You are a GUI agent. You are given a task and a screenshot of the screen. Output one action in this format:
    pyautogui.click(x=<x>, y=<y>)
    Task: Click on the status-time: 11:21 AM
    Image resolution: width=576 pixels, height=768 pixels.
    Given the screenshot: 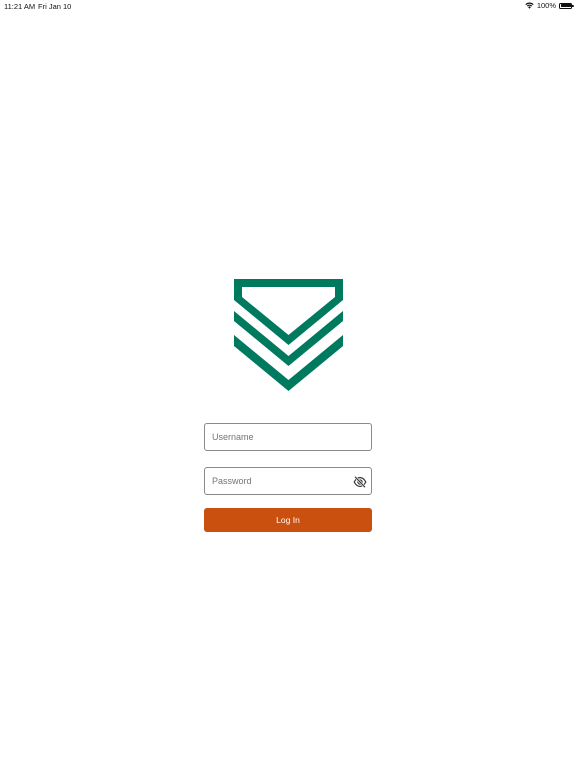 What is the action you would take?
    pyautogui.click(x=20, y=6)
    